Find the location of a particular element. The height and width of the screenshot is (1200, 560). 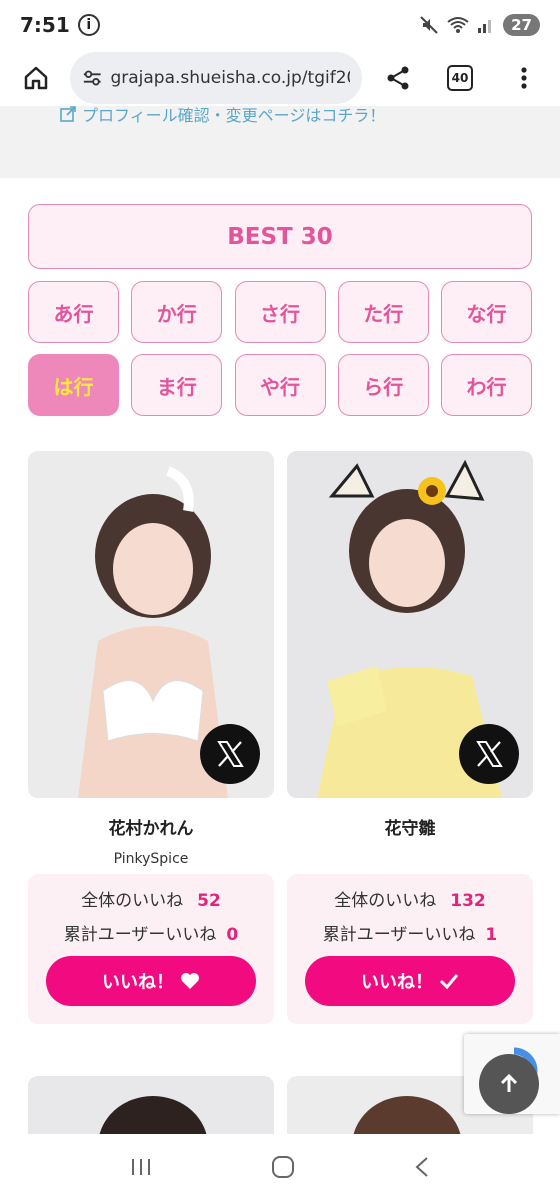

url-text: grajapa.shueisha.co.jp/tgif202 is located at coordinates (230, 78).